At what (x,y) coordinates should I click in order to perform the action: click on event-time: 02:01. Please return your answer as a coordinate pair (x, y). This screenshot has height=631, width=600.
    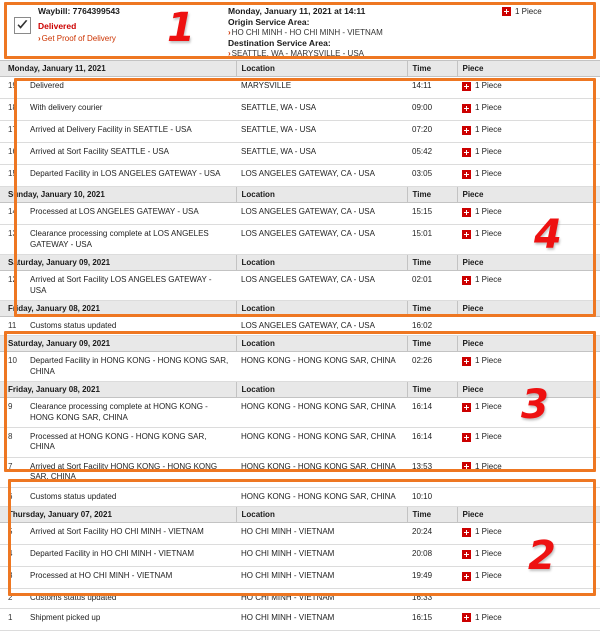
    Looking at the image, I should click on (432, 286).